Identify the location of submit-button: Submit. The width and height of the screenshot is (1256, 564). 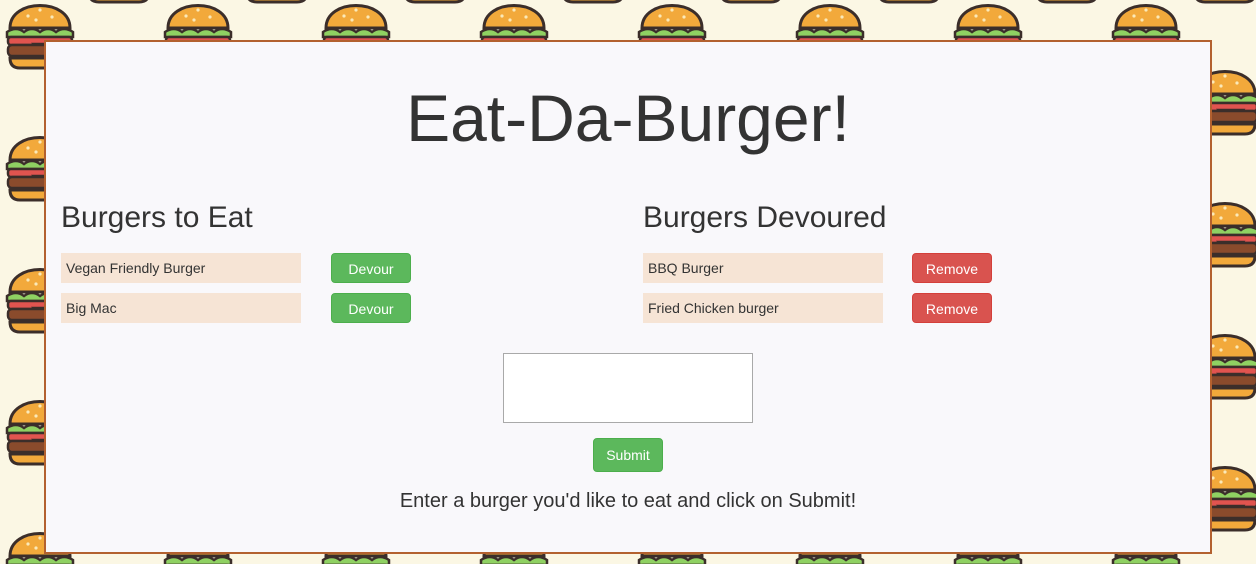
(628, 455).